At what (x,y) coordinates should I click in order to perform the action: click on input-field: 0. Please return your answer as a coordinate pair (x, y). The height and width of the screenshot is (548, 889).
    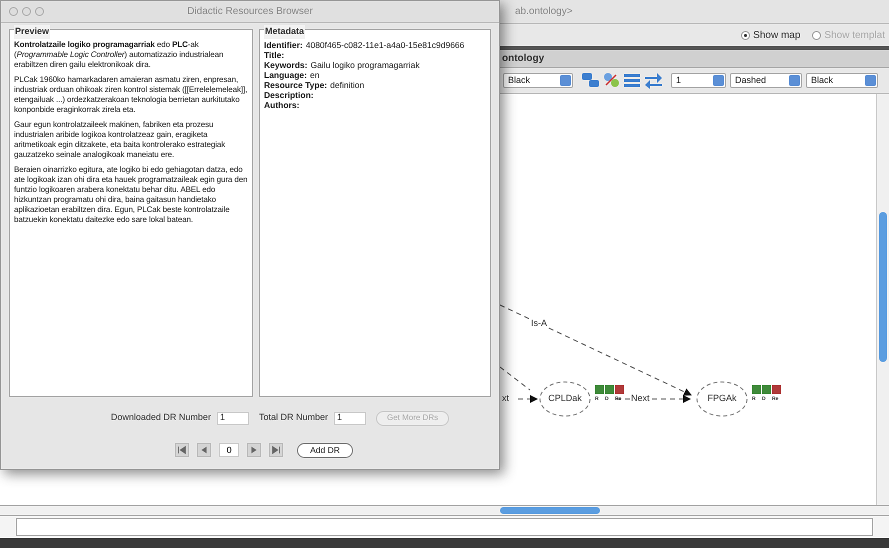
    Looking at the image, I should click on (229, 450).